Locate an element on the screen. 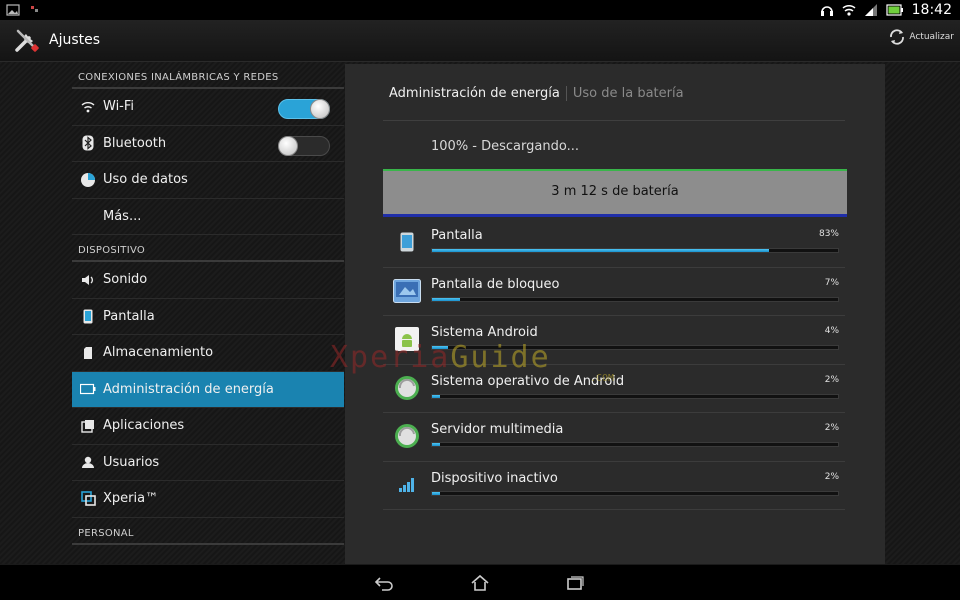 The width and height of the screenshot is (960, 600). menu-item-wifi: Wi-Fi is located at coordinates (208, 107).